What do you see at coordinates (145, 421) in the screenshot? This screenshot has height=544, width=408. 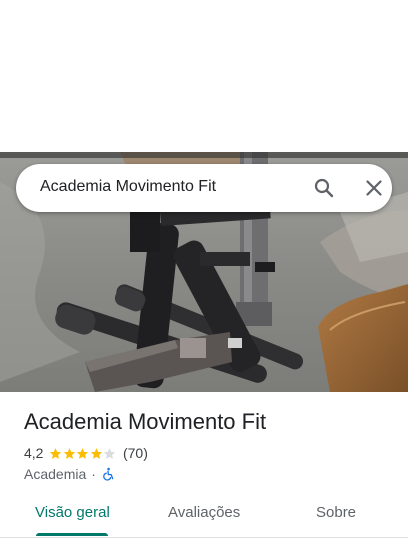 I see `place-title: Academia Movimento Fit` at bounding box center [145, 421].